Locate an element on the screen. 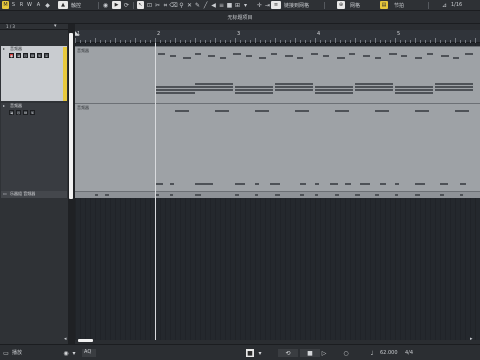  track-header-1: ▸ 音频器 ● ◀ ○ M S e is located at coordinates (34, 73).